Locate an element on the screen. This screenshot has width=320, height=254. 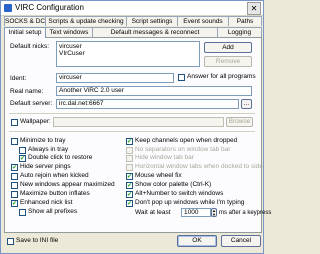
answer-all-programs-checkbox is located at coordinates (181, 77).